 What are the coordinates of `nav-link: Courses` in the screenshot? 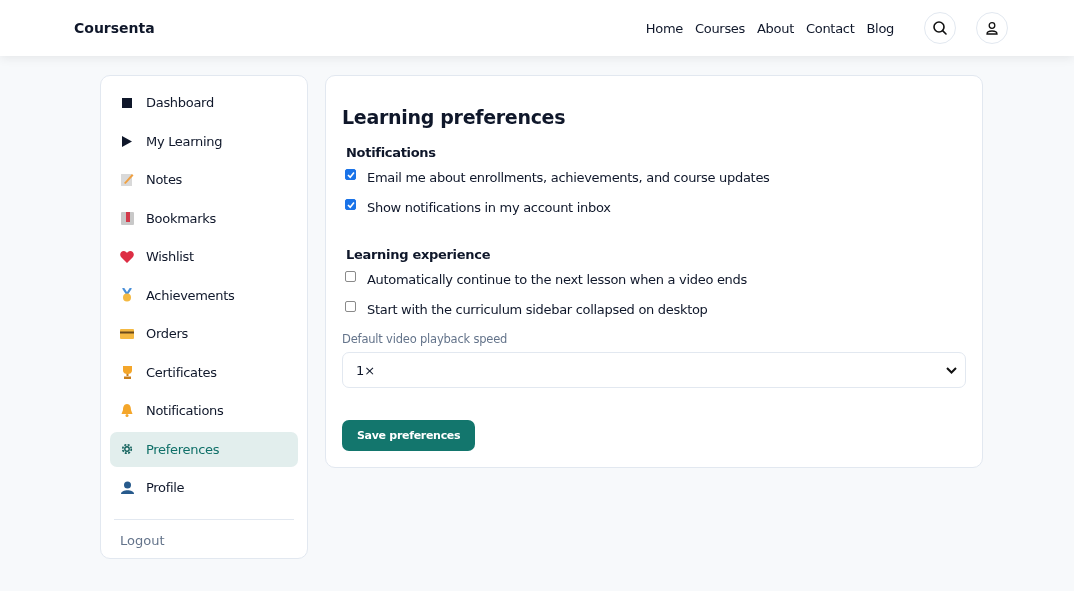 It's located at (720, 28).